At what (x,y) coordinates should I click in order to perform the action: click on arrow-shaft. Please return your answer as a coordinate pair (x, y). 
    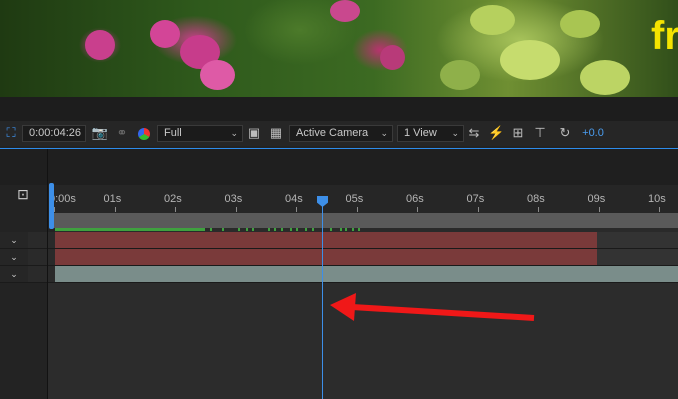
    Looking at the image, I should click on (443, 312).